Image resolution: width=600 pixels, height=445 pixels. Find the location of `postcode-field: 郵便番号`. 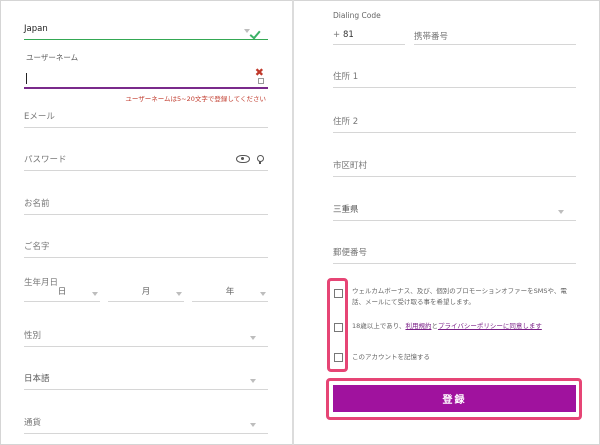

postcode-field: 郵便番号 is located at coordinates (454, 253).